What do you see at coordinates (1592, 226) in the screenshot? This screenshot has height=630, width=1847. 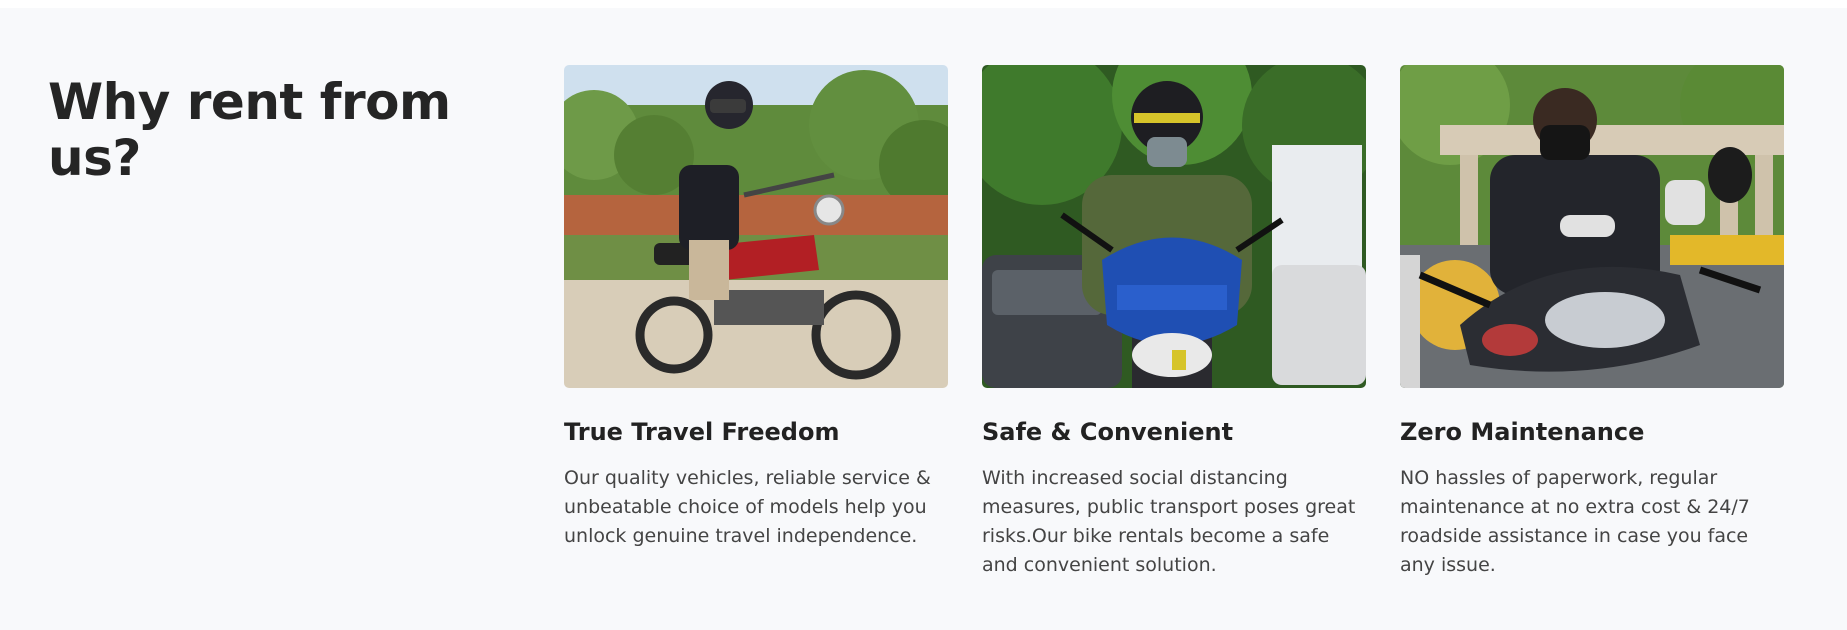 I see `maintenance-photo` at bounding box center [1592, 226].